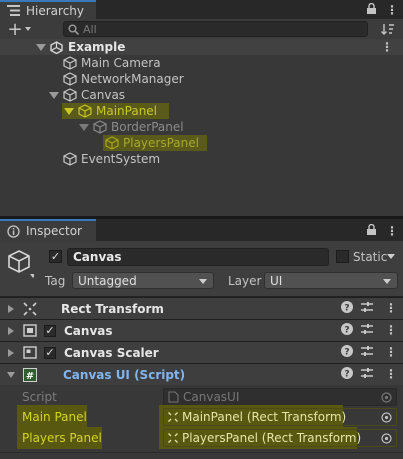 This screenshot has width=403, height=459. What do you see at coordinates (201, 269) in the screenshot?
I see `object-header: ✓ Canvas Static Tag Untagged Layer UI` at bounding box center [201, 269].